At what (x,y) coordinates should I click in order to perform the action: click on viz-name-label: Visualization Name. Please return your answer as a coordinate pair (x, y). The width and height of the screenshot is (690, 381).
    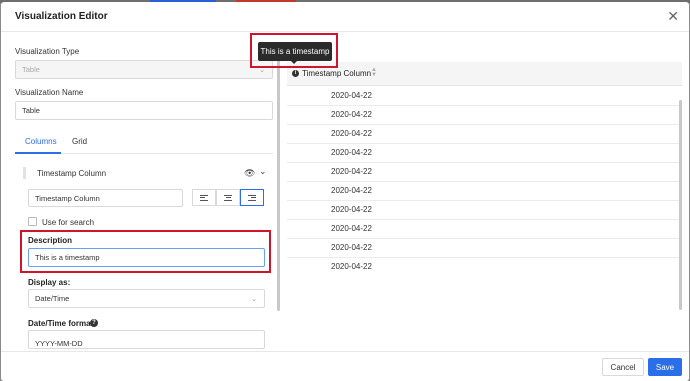
    Looking at the image, I should click on (49, 92).